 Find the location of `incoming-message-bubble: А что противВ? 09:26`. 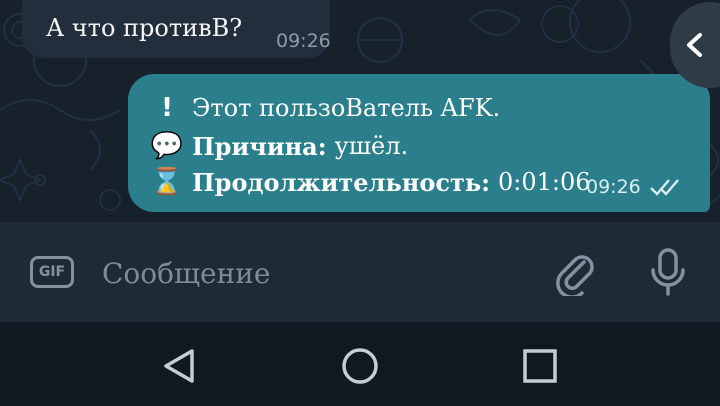

incoming-message-bubble: А что противВ? 09:26 is located at coordinates (176, 29).